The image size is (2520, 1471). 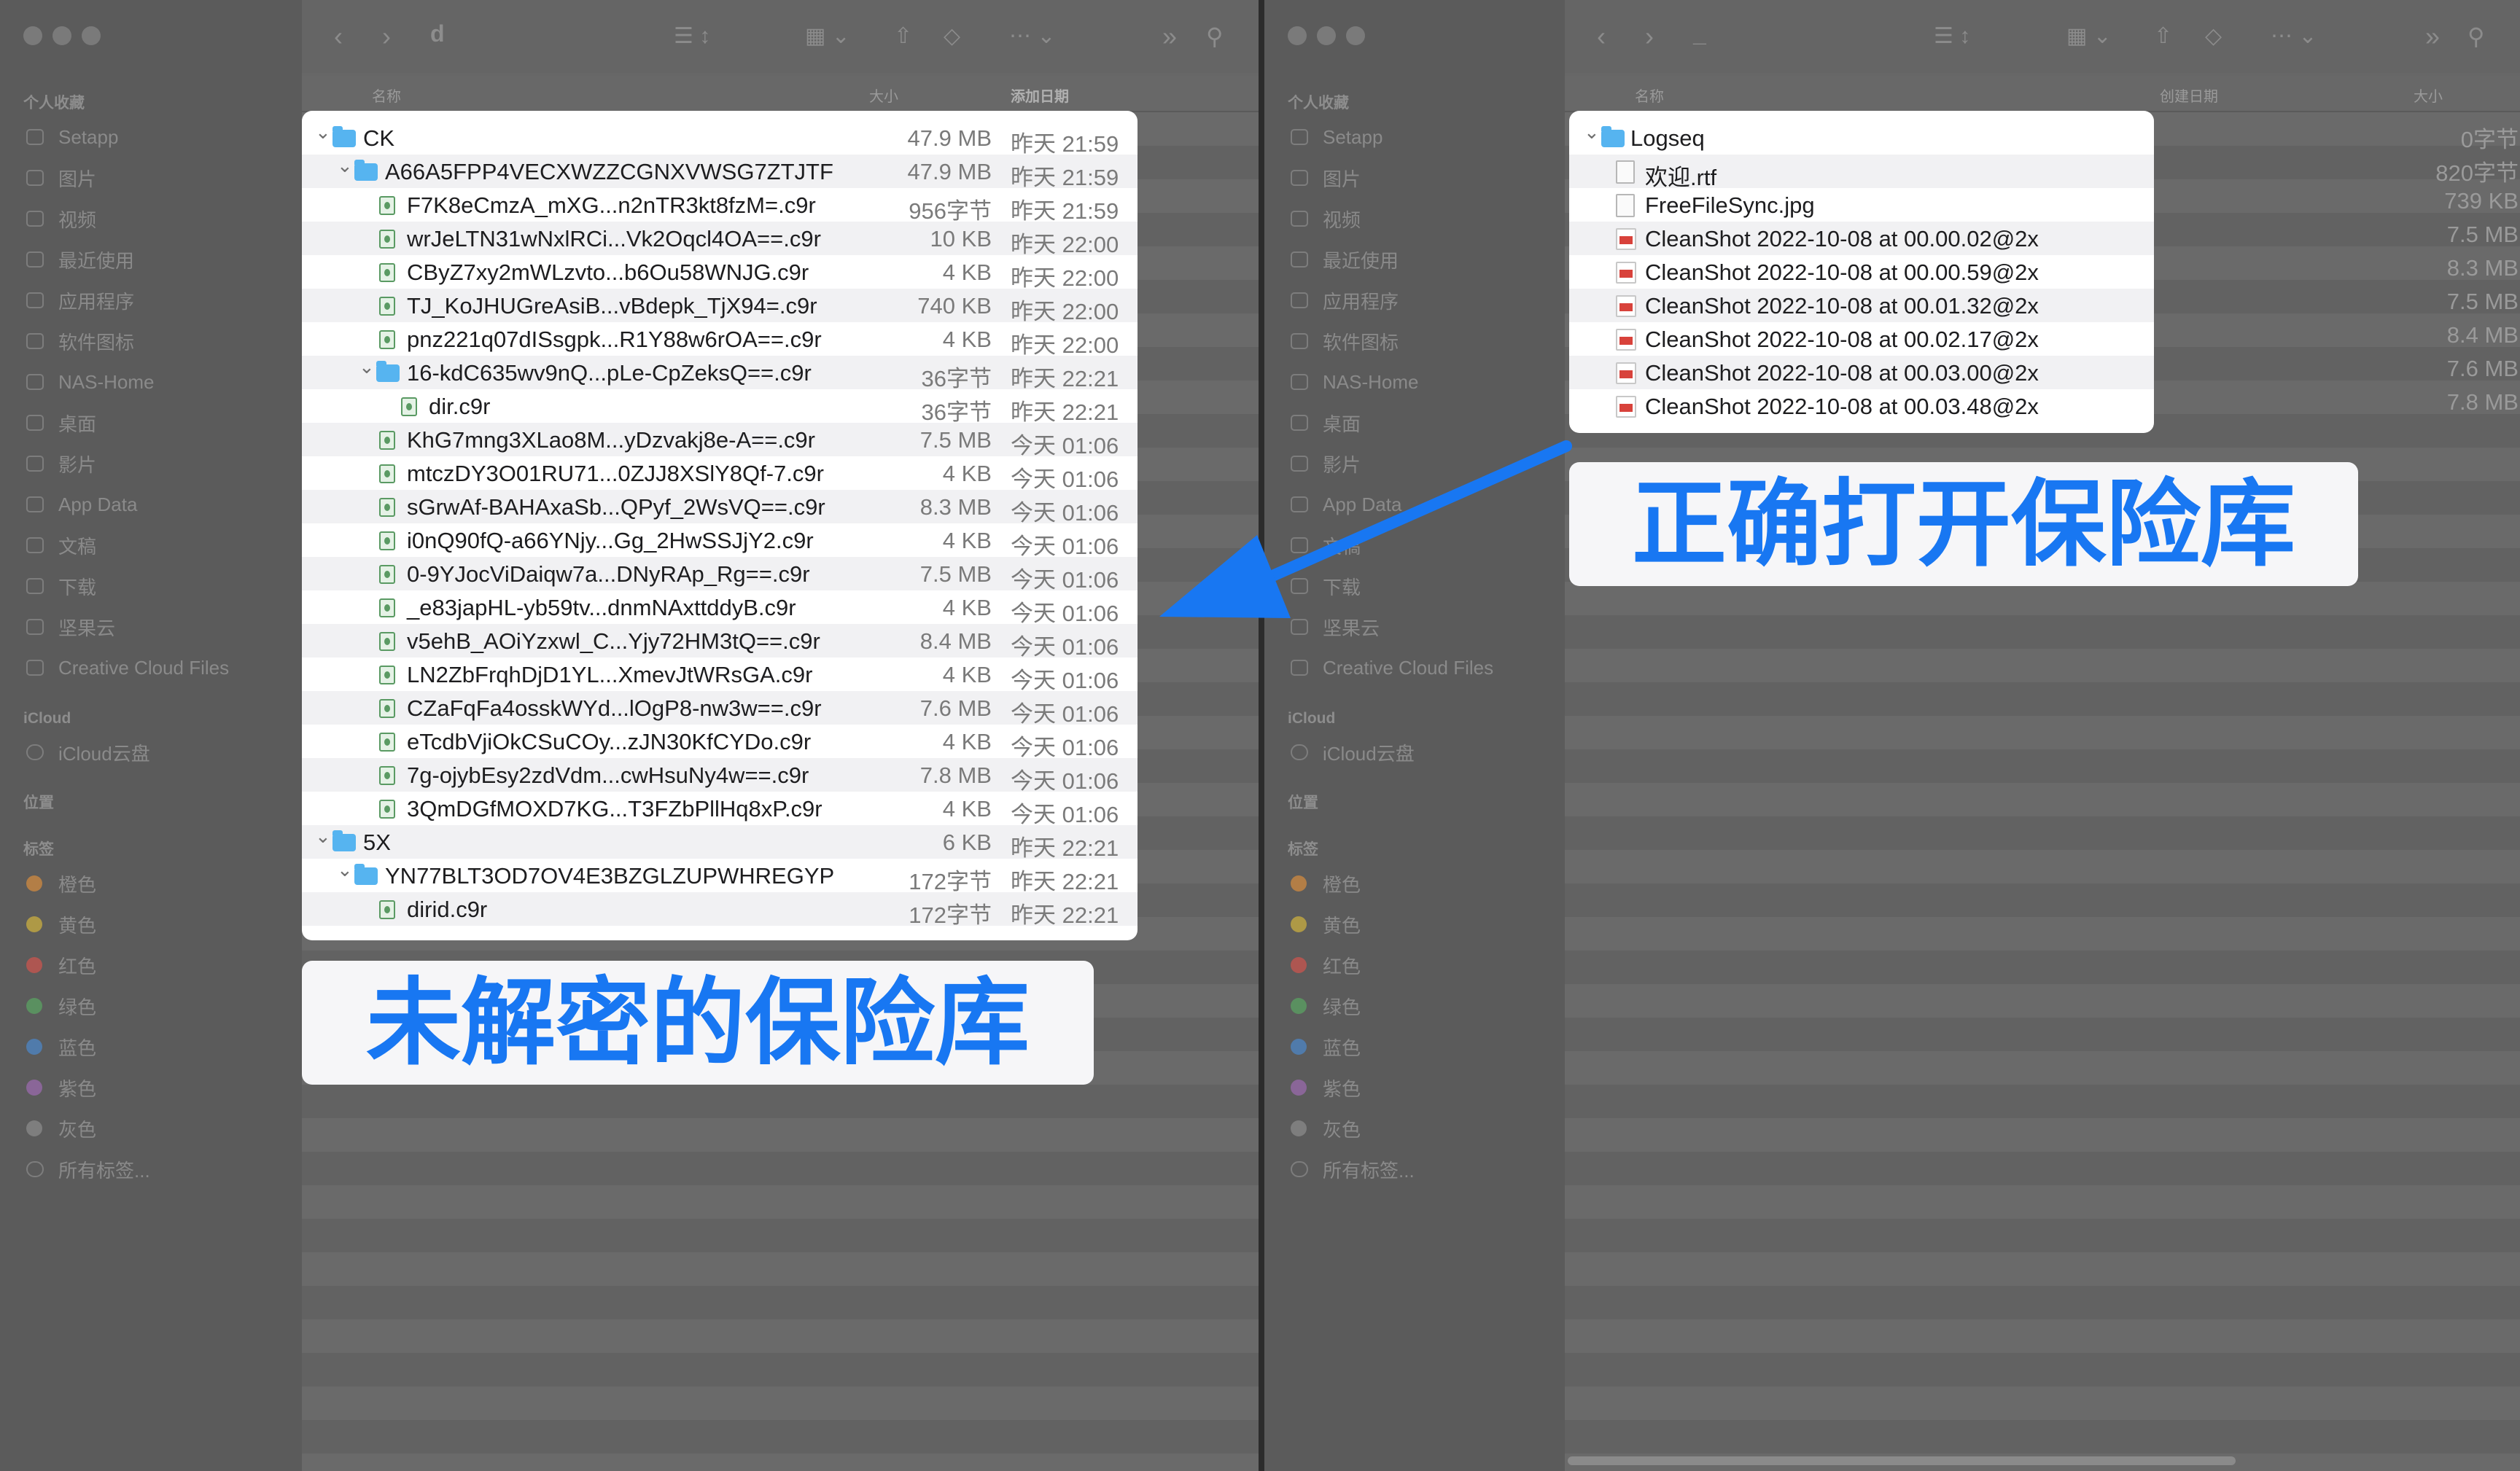 I want to click on caption-correct-vault: 正确打开保险库, so click(x=1963, y=524).